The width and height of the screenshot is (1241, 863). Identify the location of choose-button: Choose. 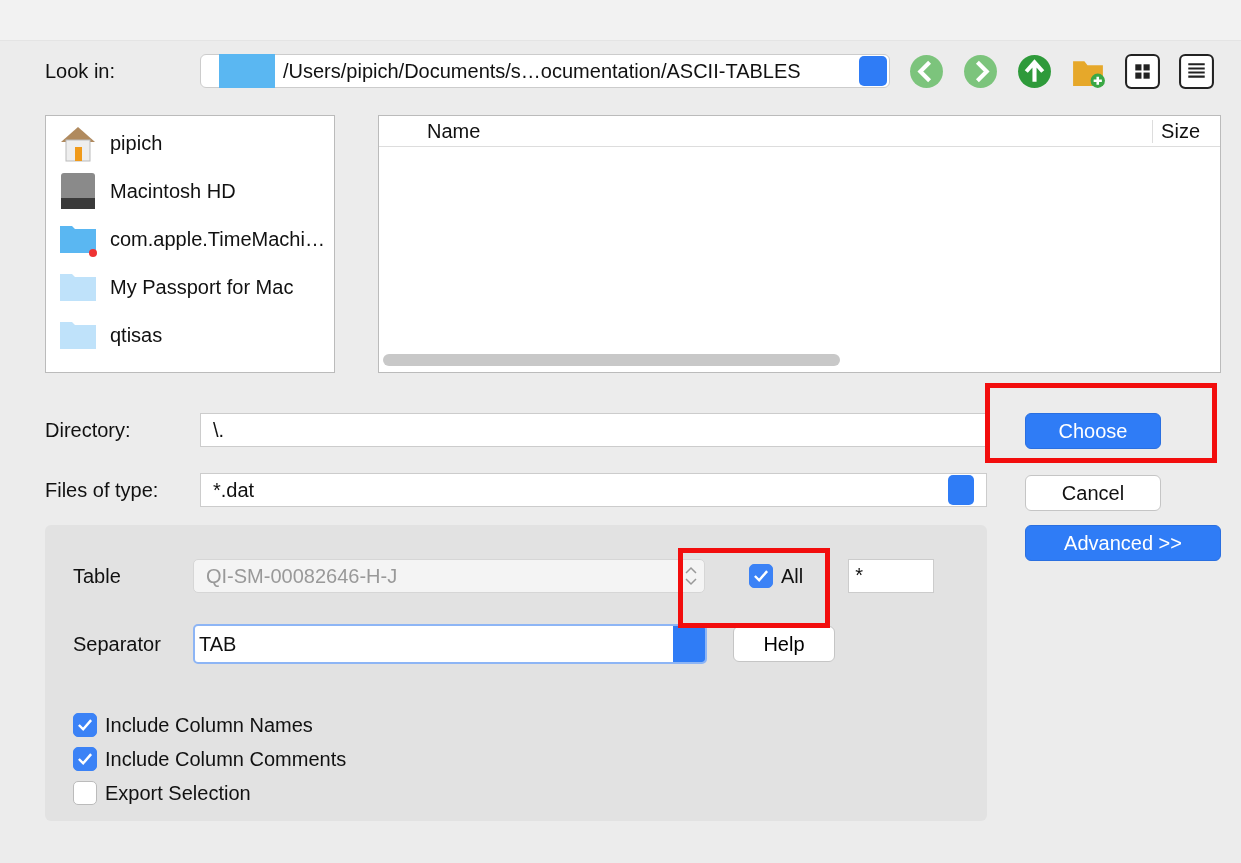
(1093, 431).